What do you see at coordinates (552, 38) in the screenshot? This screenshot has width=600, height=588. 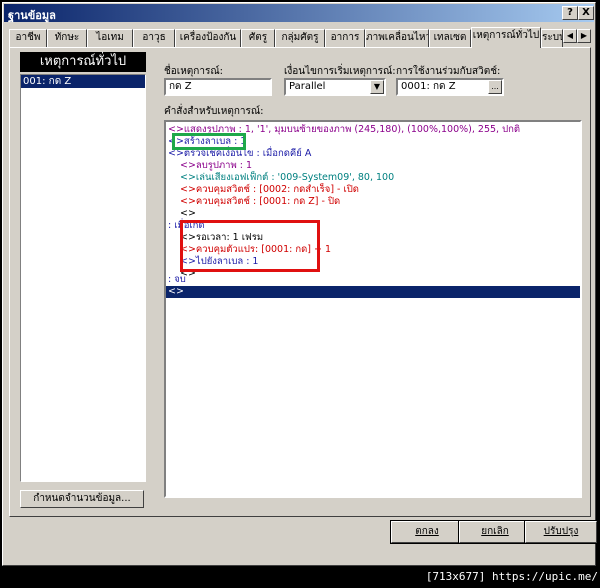 I see `tab-system: ระบบ` at bounding box center [552, 38].